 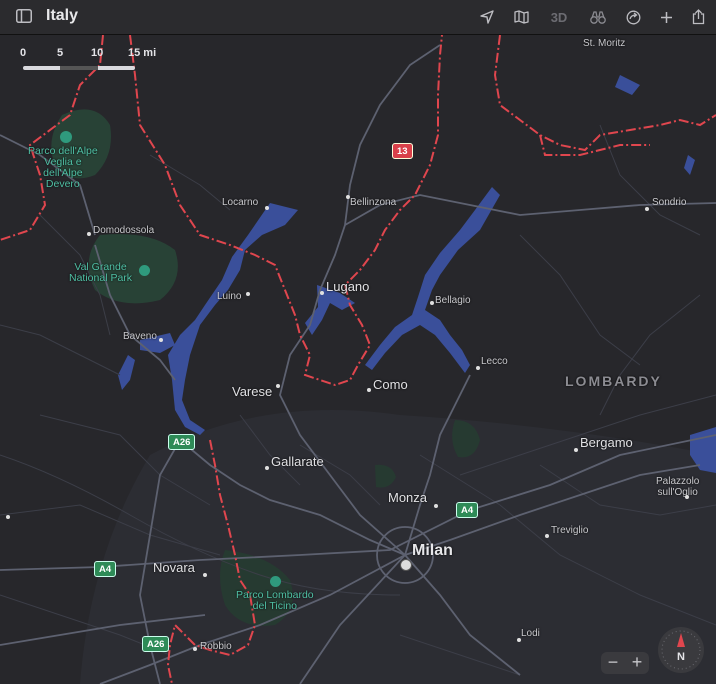 I want to click on shield-a26-north: A26, so click(x=182, y=442).